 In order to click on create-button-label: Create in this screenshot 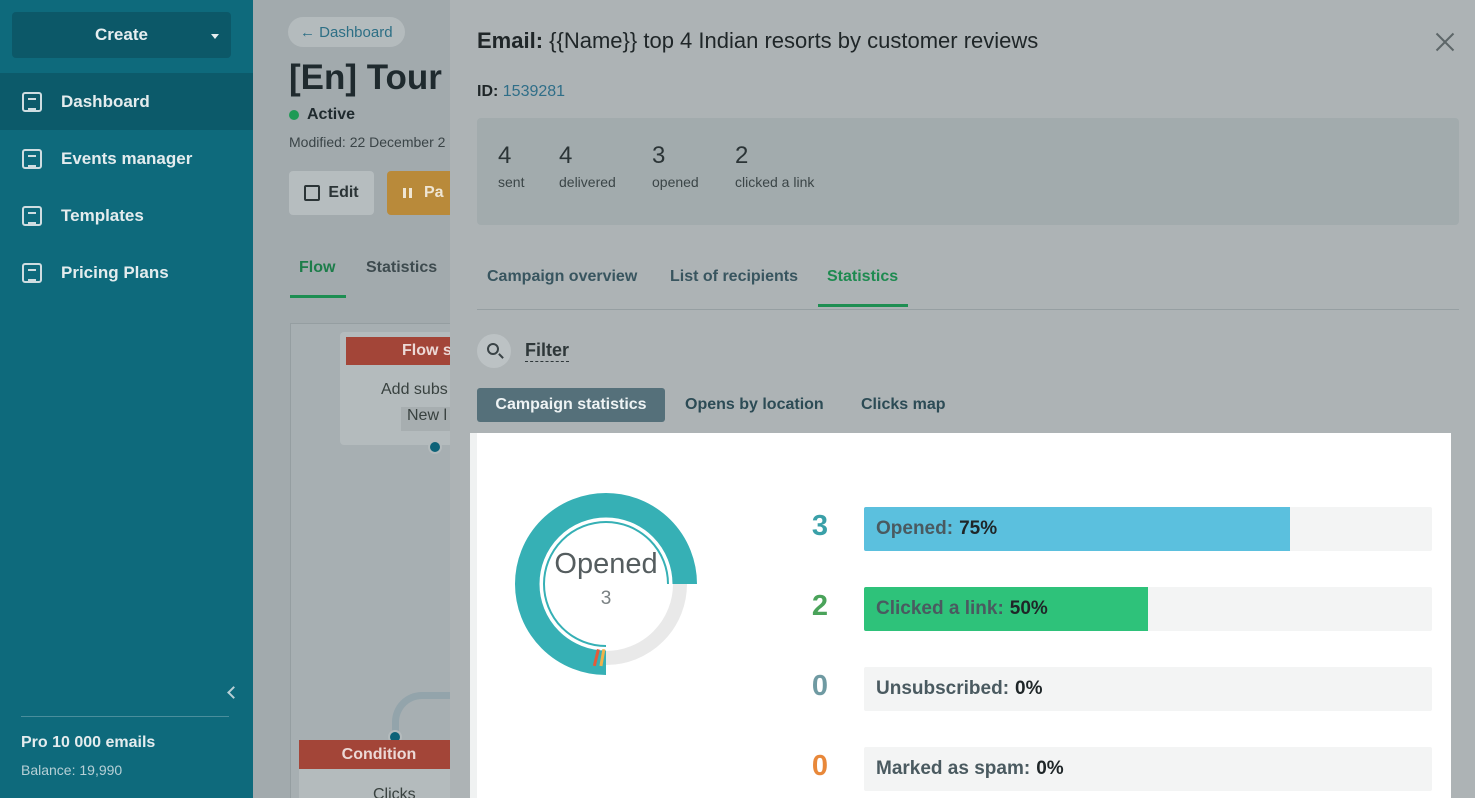, I will do `click(121, 34)`.